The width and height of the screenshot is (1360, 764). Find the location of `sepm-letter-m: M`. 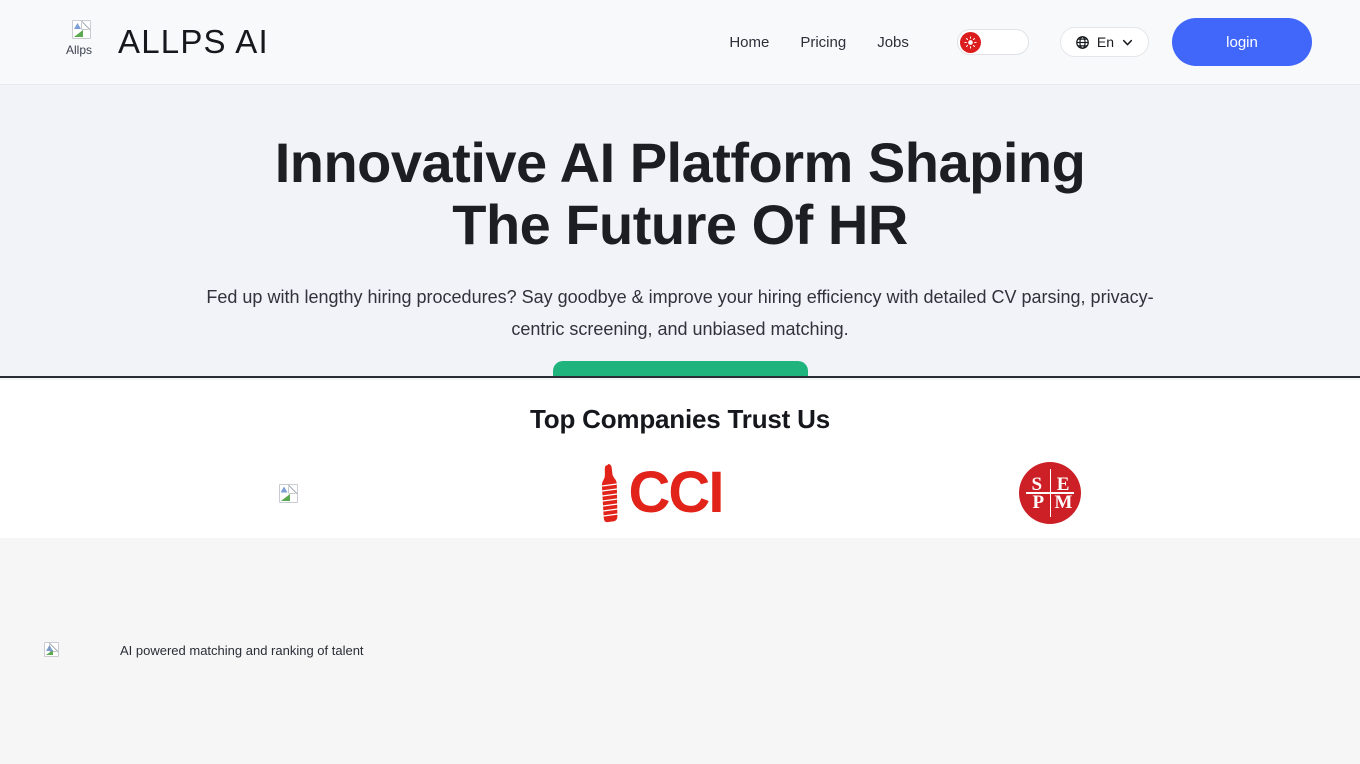

sepm-letter-m: M is located at coordinates (1063, 502).